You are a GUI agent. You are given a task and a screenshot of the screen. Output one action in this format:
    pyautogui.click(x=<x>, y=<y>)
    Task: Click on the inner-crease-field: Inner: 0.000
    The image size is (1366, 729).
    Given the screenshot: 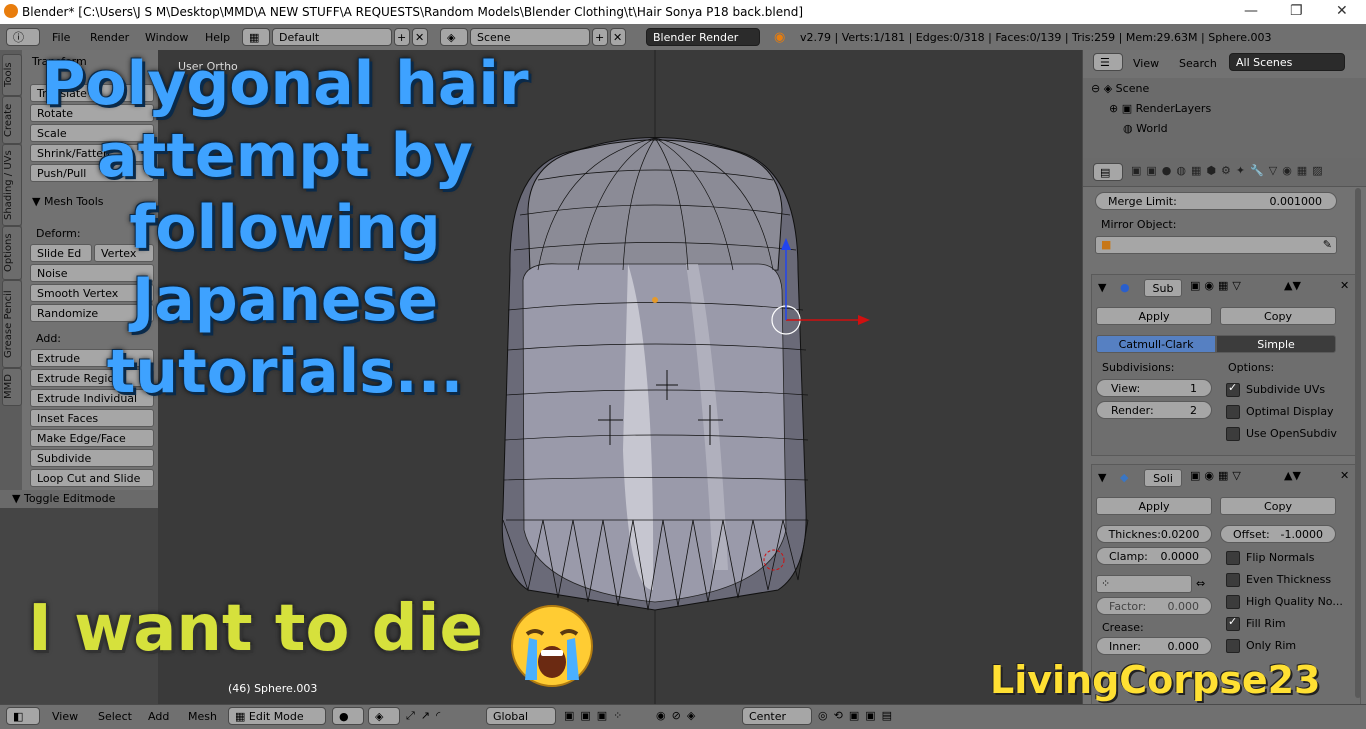 What is the action you would take?
    pyautogui.click(x=1154, y=646)
    